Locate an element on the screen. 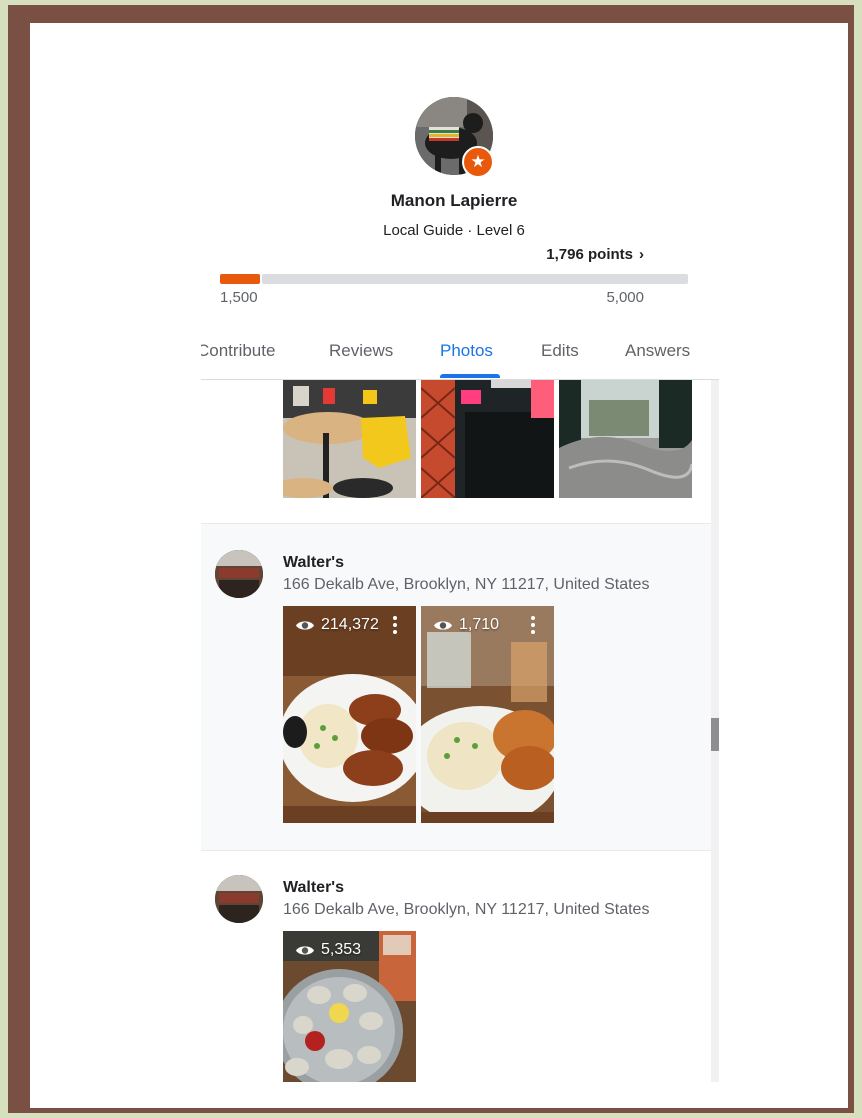 The height and width of the screenshot is (1118, 862). tab-contribute: Contribute is located at coordinates (238, 351).